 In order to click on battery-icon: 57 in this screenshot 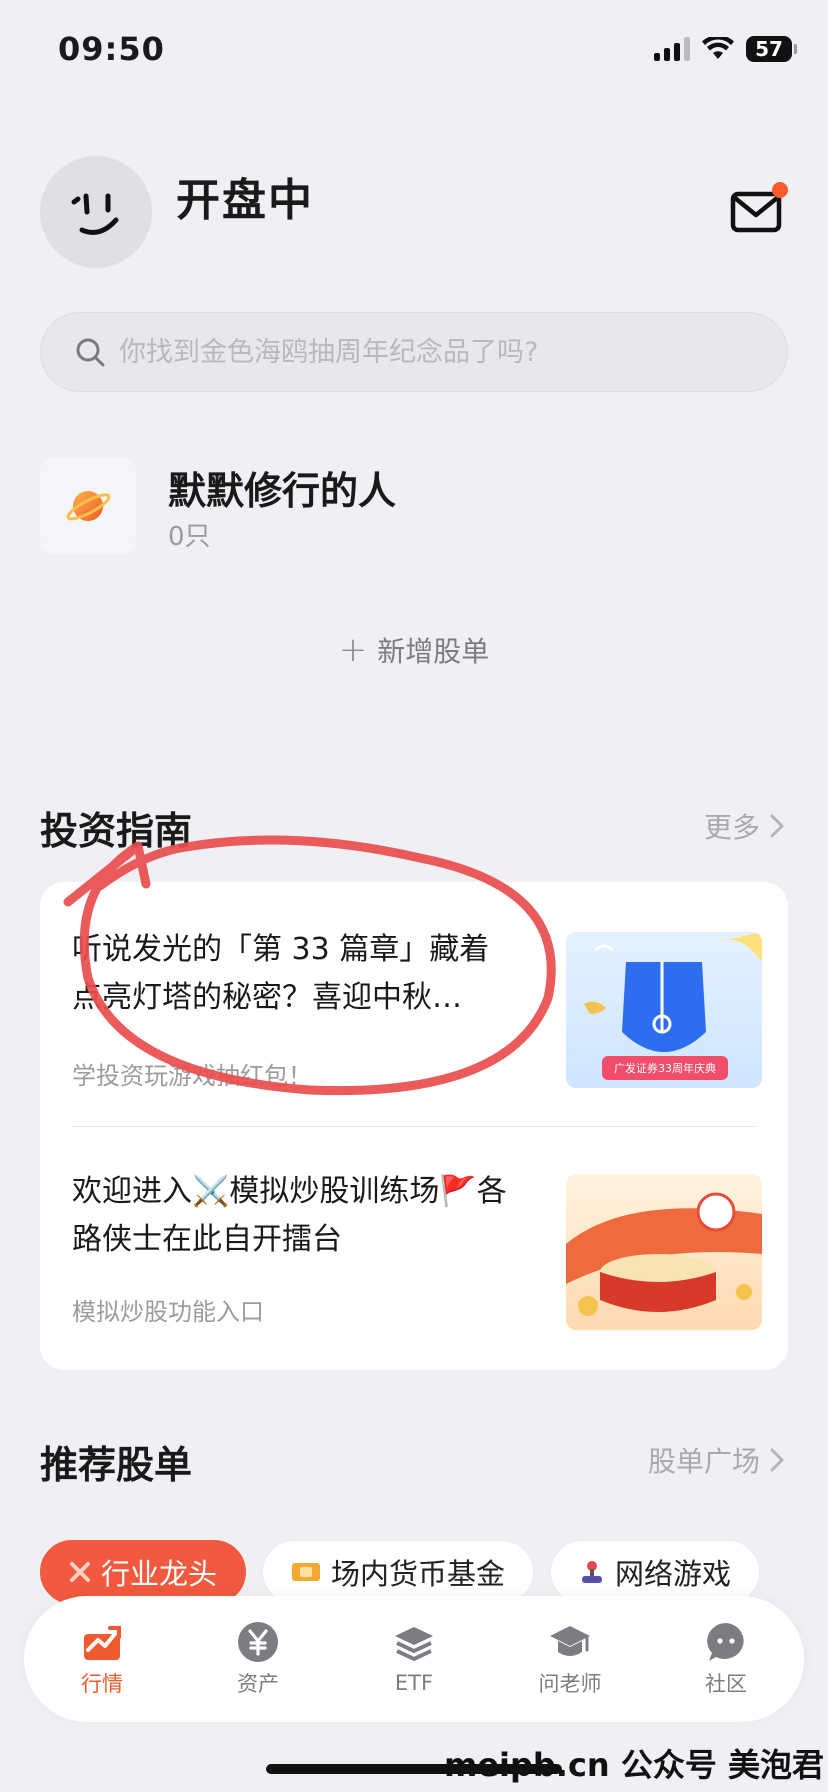, I will do `click(771, 49)`.